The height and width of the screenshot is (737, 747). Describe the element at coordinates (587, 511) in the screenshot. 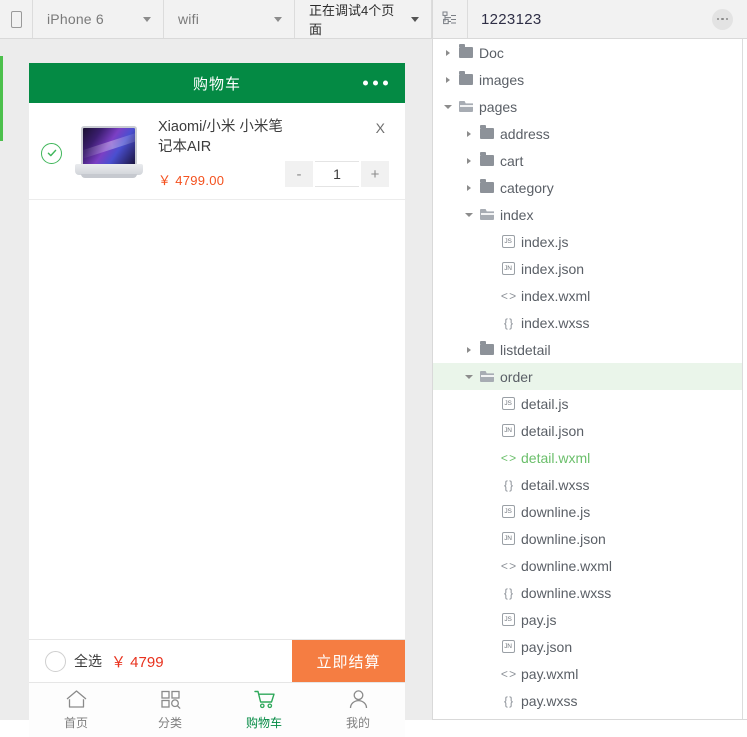

I see `tree-row: JS downline.js` at that location.